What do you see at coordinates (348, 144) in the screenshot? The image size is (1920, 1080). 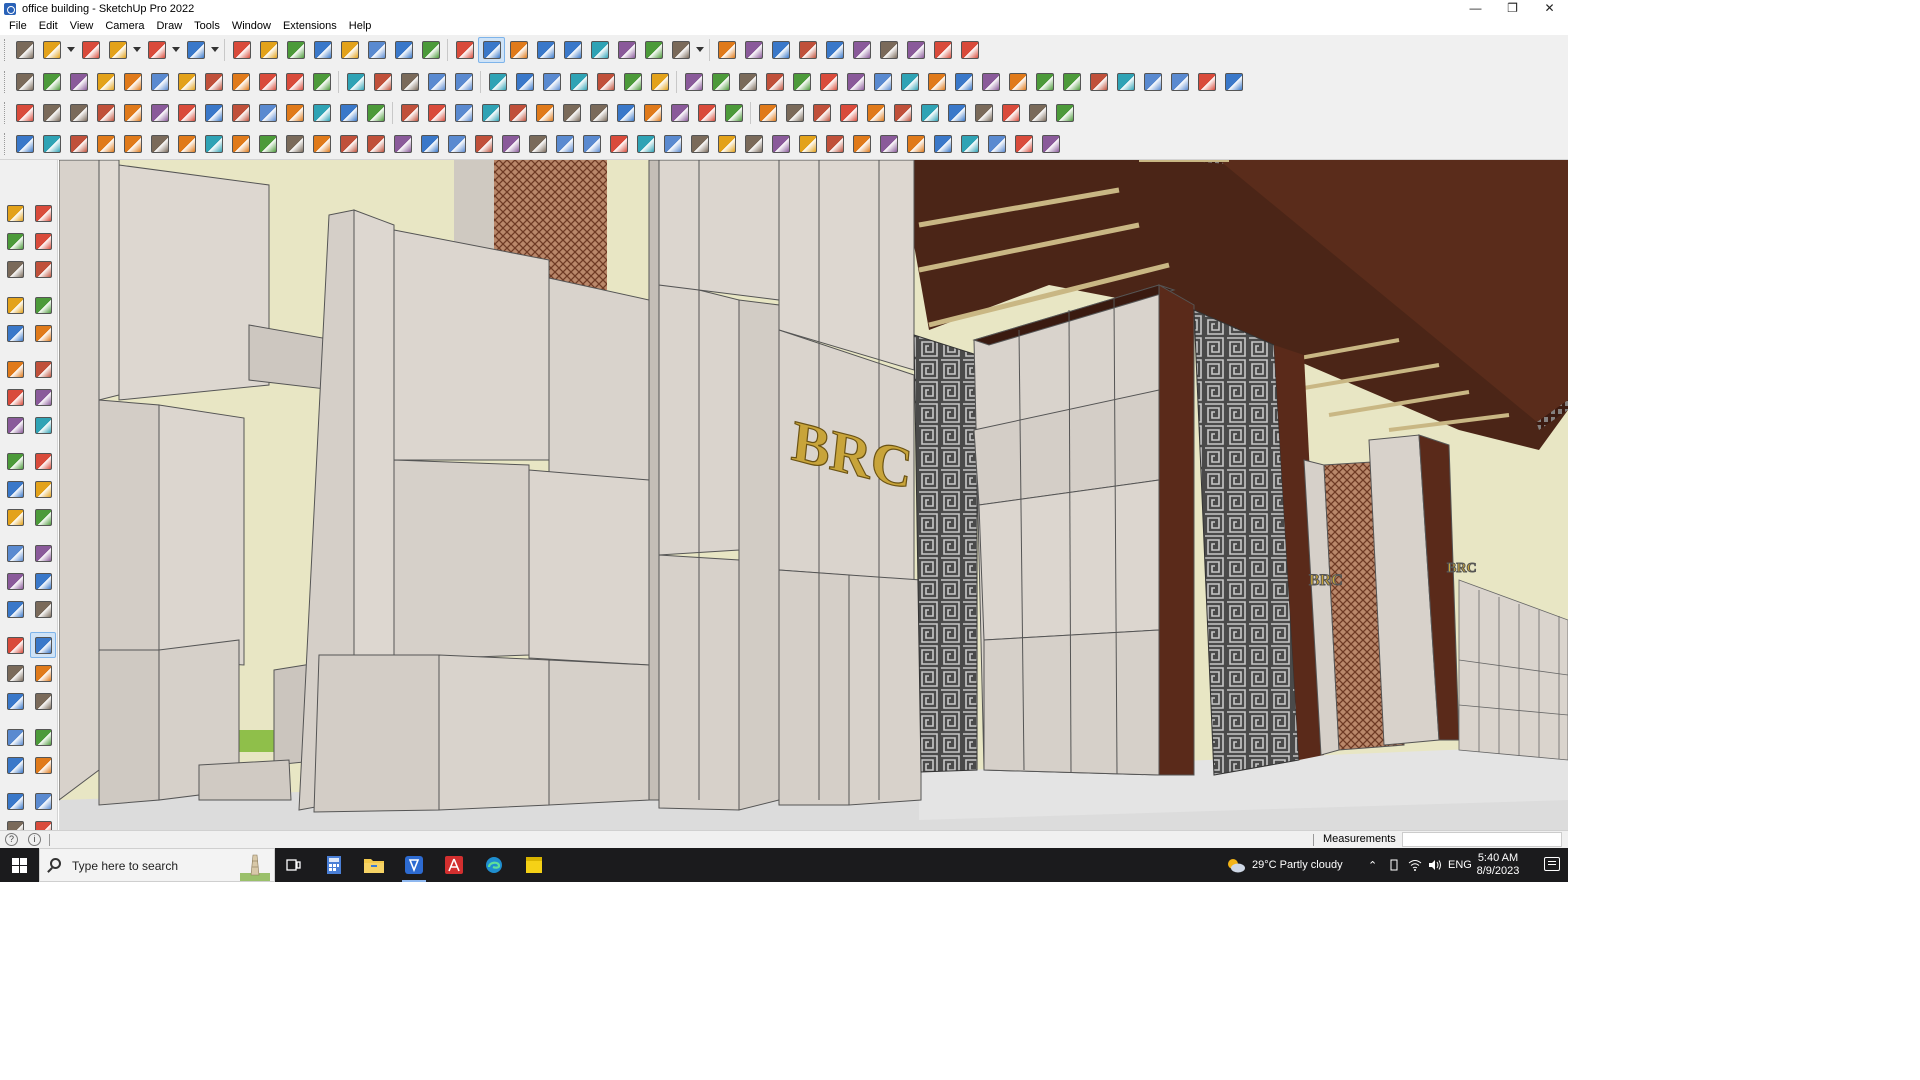 I see `line-red-icon` at bounding box center [348, 144].